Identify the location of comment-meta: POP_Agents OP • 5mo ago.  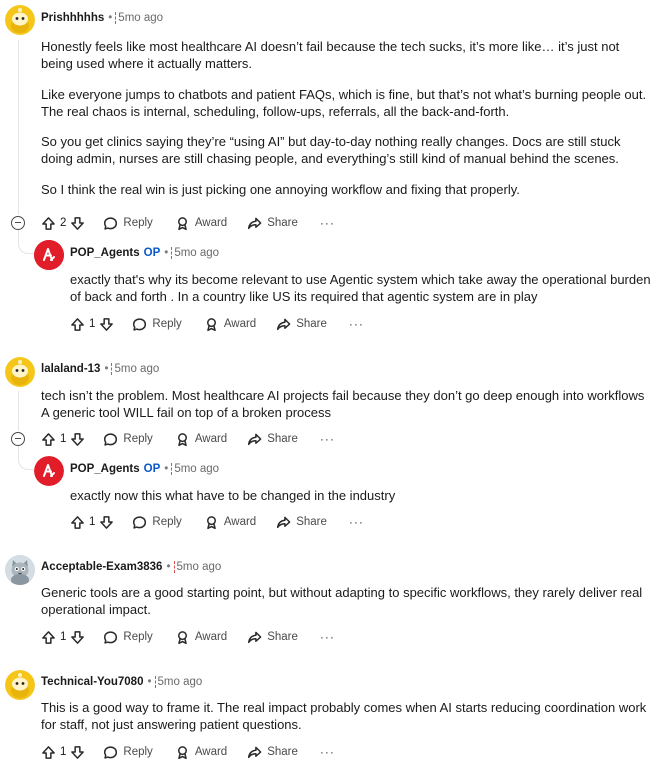
(144, 469).